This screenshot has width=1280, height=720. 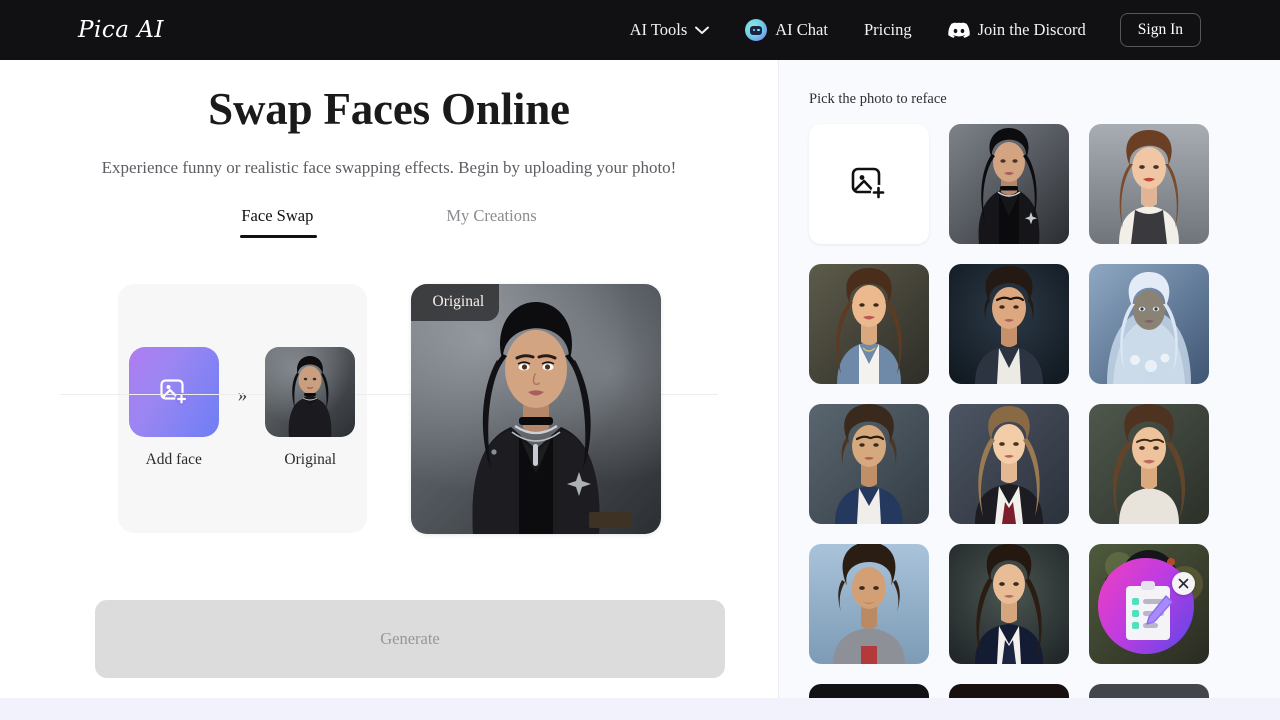 I want to click on nav-item-label: Pricing, so click(x=887, y=29).